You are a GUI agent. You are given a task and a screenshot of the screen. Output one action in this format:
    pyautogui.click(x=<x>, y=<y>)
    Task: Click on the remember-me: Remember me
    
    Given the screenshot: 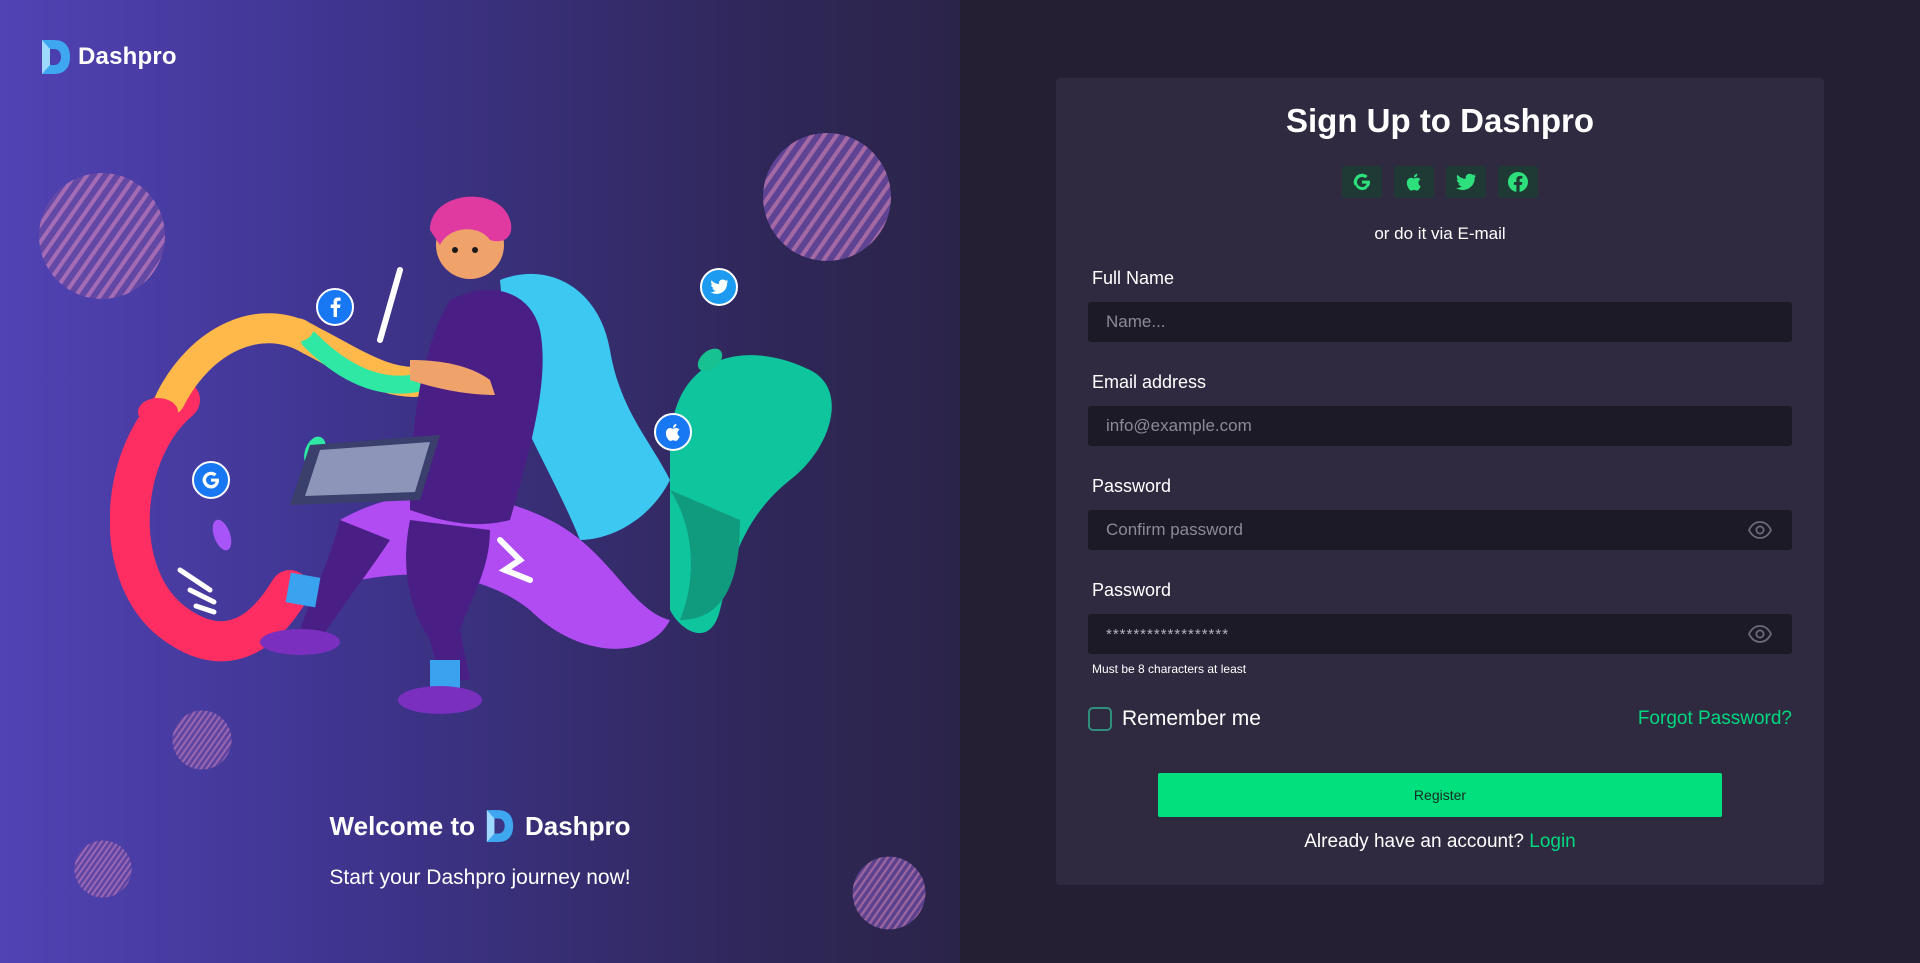 What is the action you would take?
    pyautogui.click(x=1174, y=719)
    